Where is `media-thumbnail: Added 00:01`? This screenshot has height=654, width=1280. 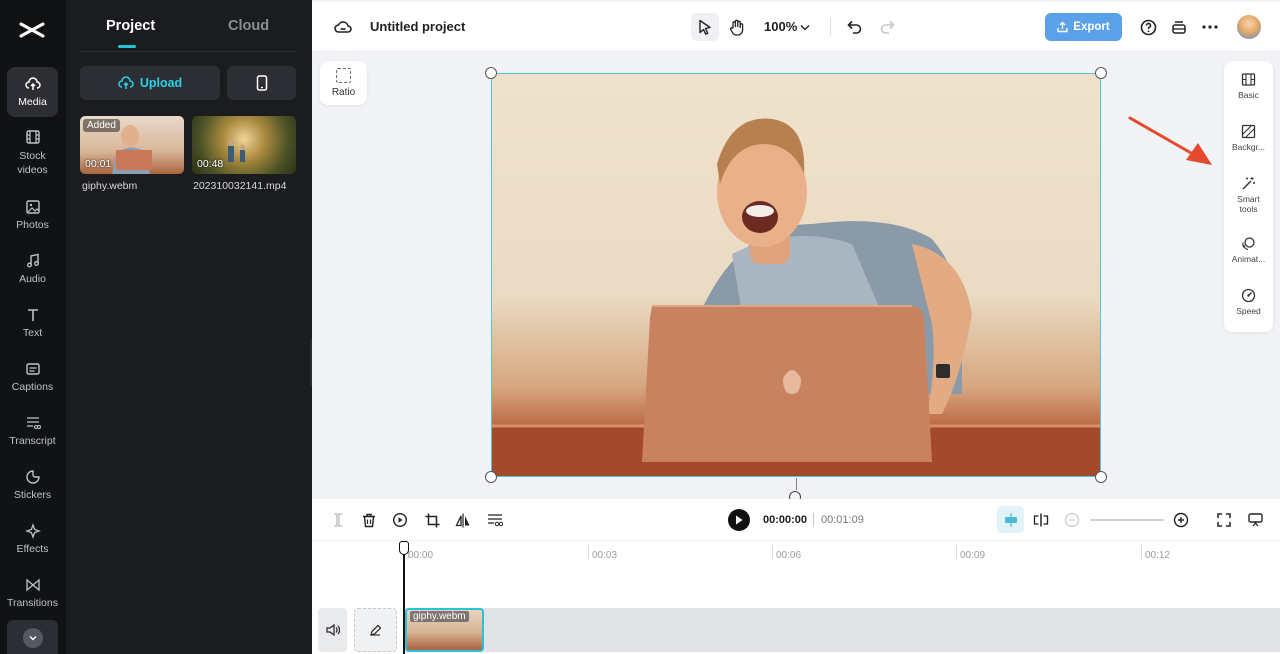
media-thumbnail: Added 00:01 is located at coordinates (132, 145).